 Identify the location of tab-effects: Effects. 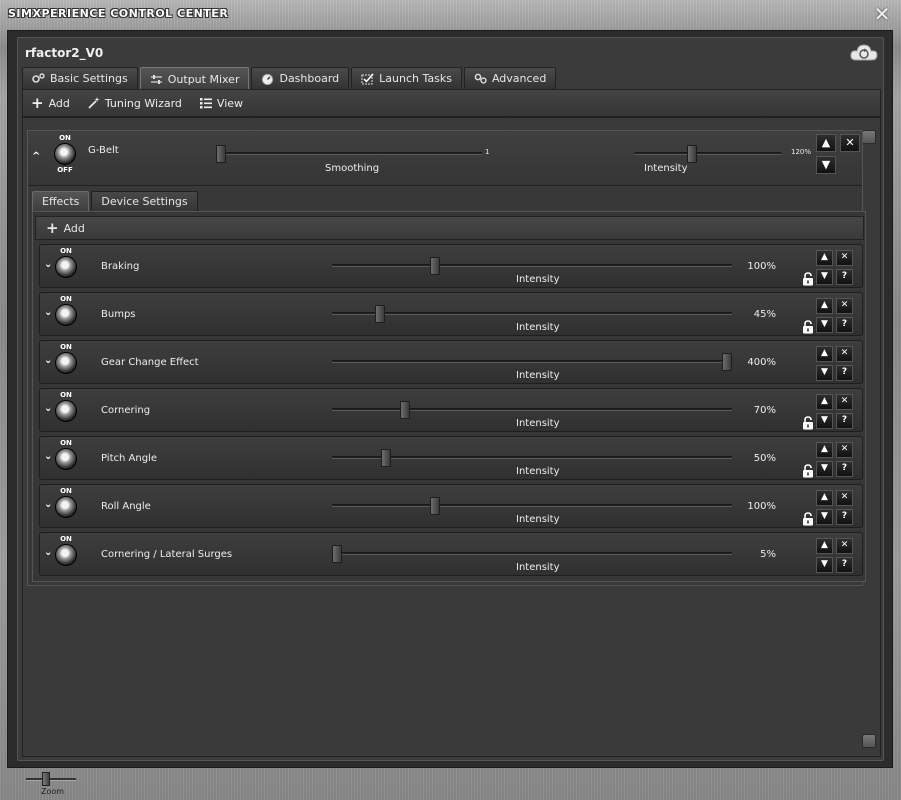
(61, 201).